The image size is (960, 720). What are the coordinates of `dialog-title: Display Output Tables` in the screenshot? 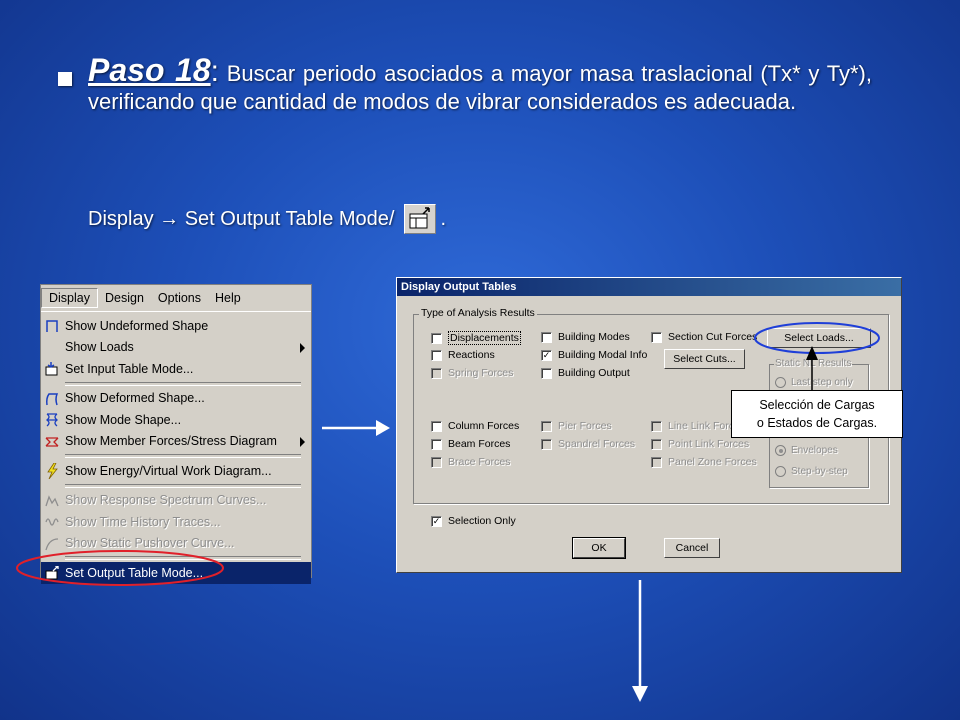 It's located at (649, 287).